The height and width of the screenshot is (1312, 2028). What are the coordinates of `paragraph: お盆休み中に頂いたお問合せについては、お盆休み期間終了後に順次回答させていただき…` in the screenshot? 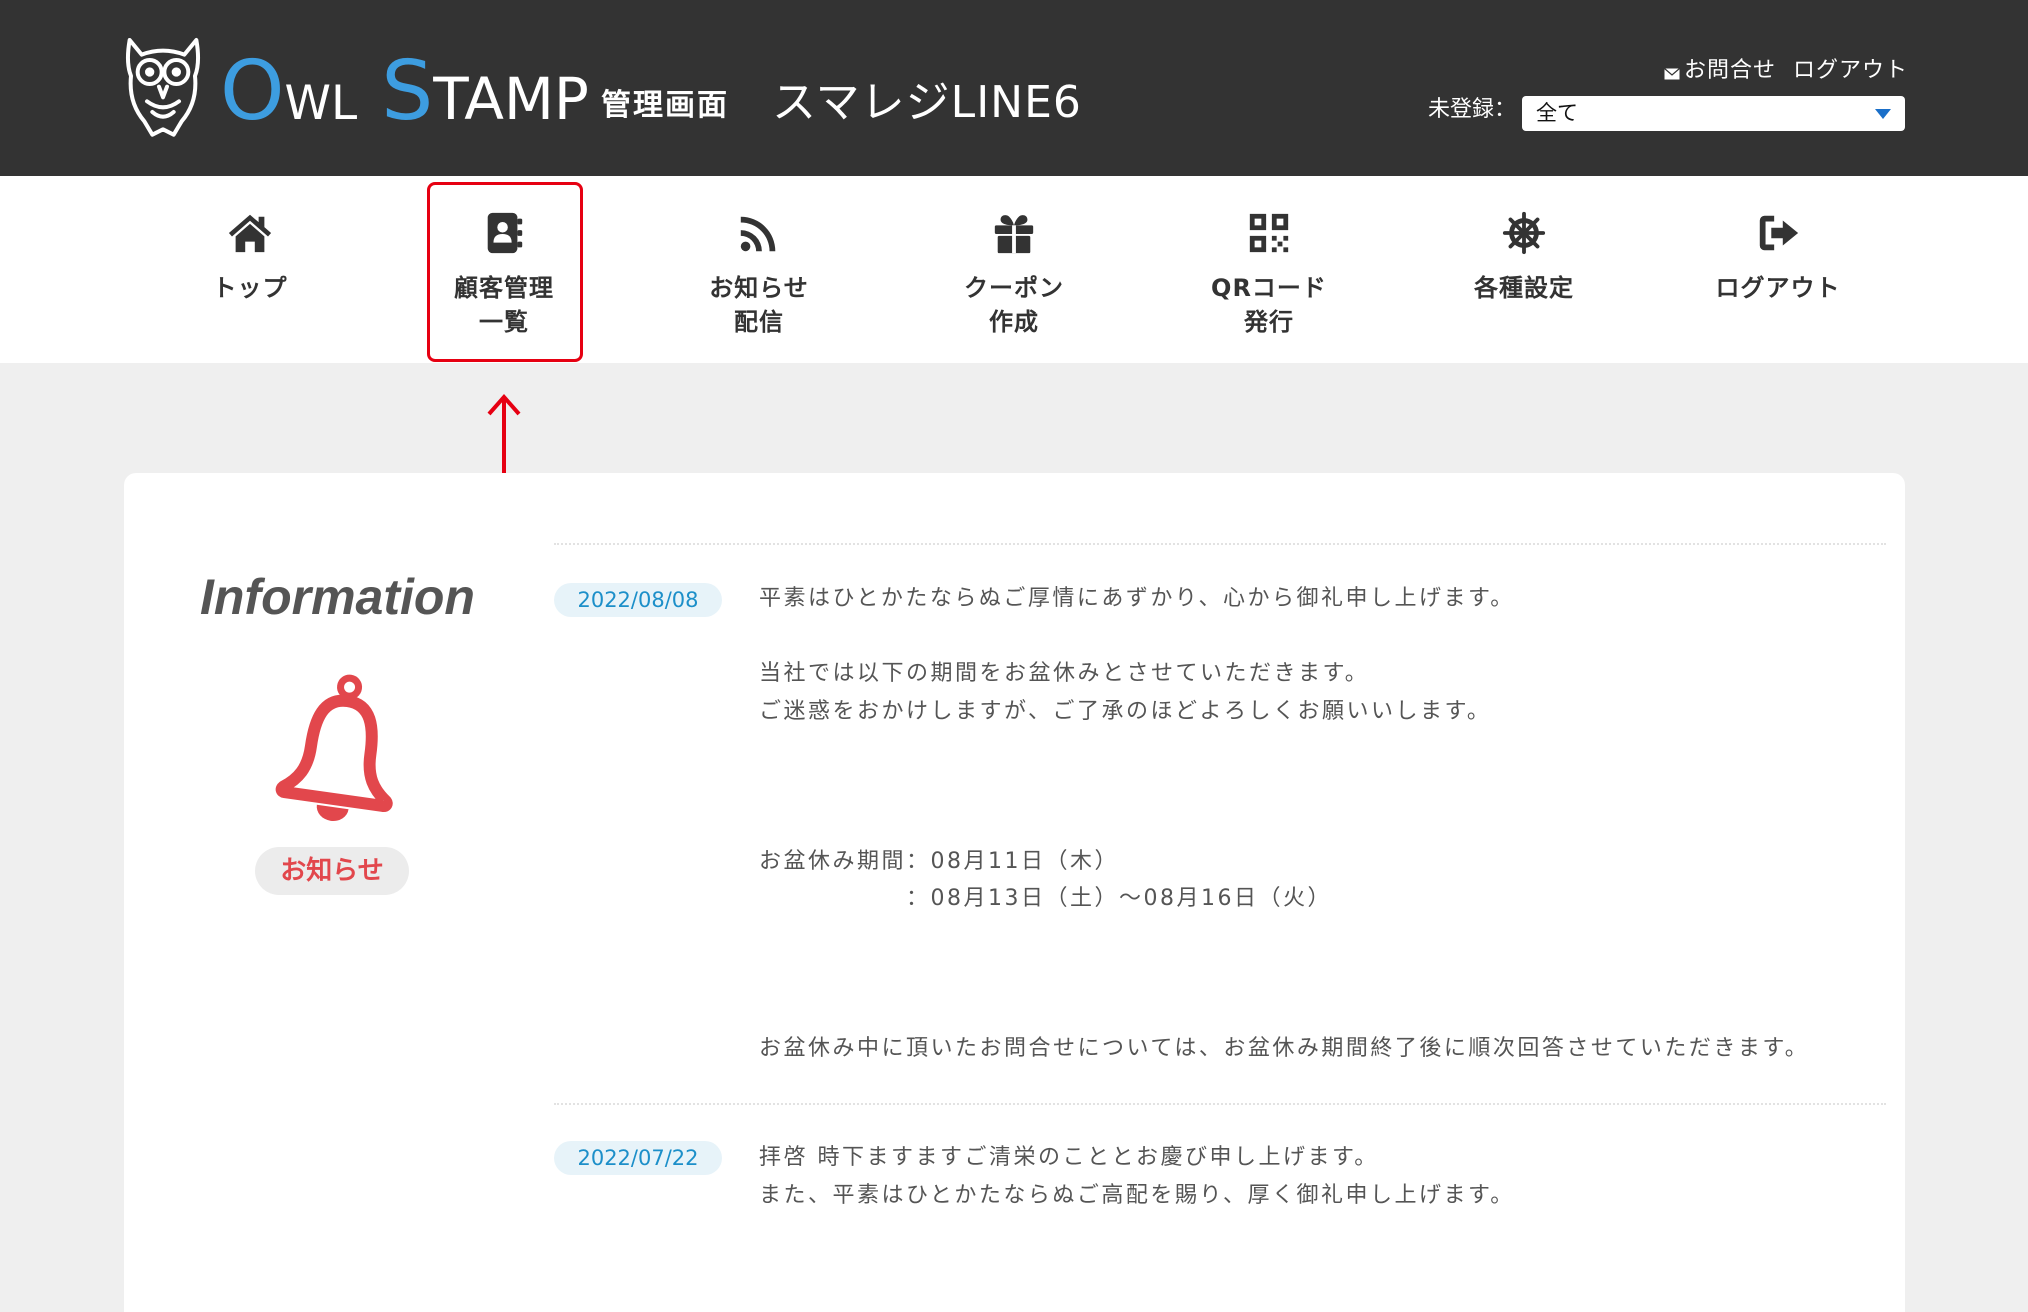 It's located at (1319, 1049).